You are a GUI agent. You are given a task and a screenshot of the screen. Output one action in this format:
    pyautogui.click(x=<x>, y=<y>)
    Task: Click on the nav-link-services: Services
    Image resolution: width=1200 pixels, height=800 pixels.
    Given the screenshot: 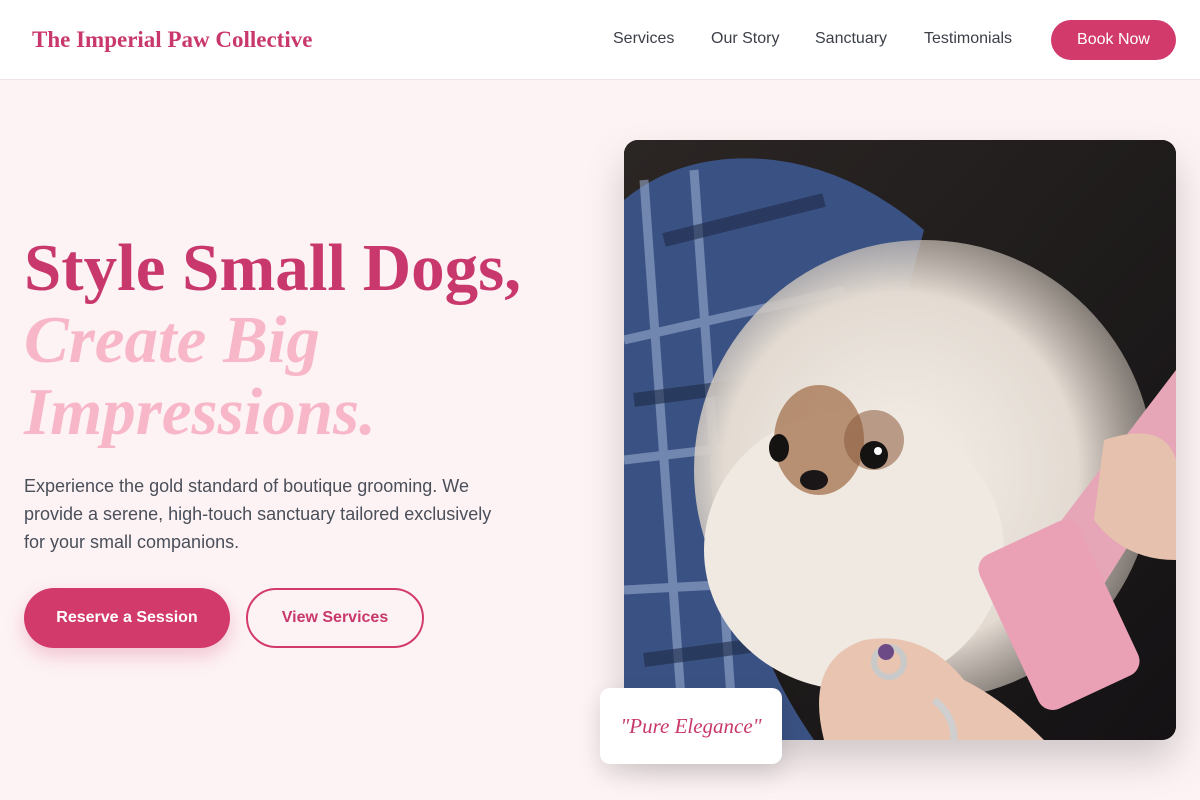 What is the action you would take?
    pyautogui.click(x=643, y=39)
    